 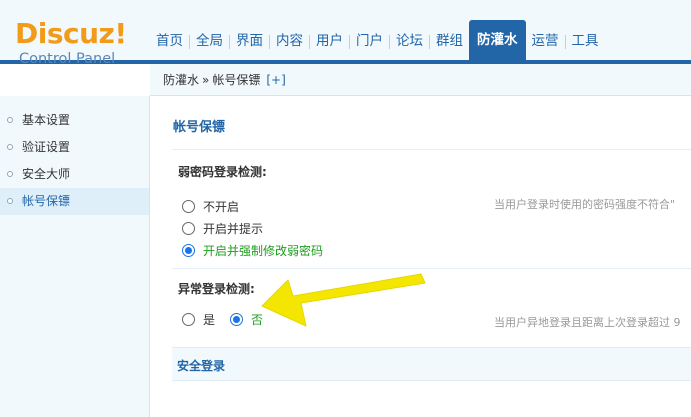 I want to click on logo: Discuz! Control Panel, so click(x=80, y=42).